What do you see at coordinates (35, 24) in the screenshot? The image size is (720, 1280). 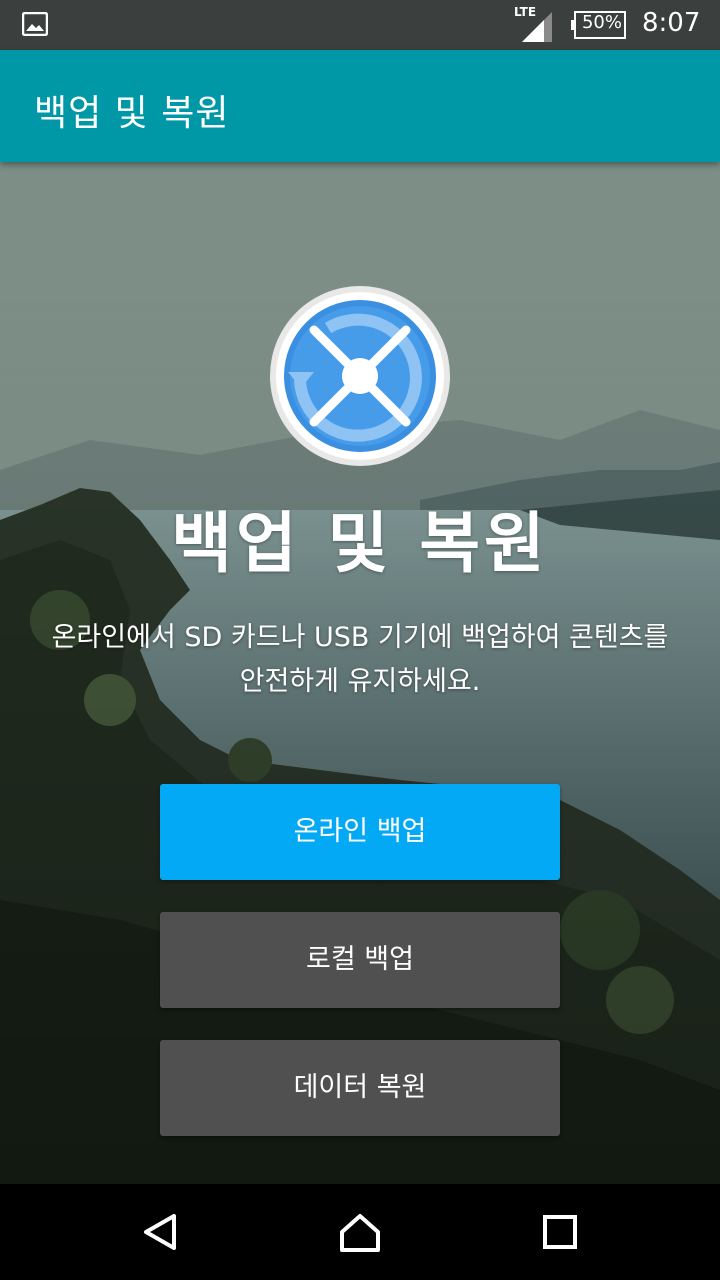 I see `gallery-icon` at bounding box center [35, 24].